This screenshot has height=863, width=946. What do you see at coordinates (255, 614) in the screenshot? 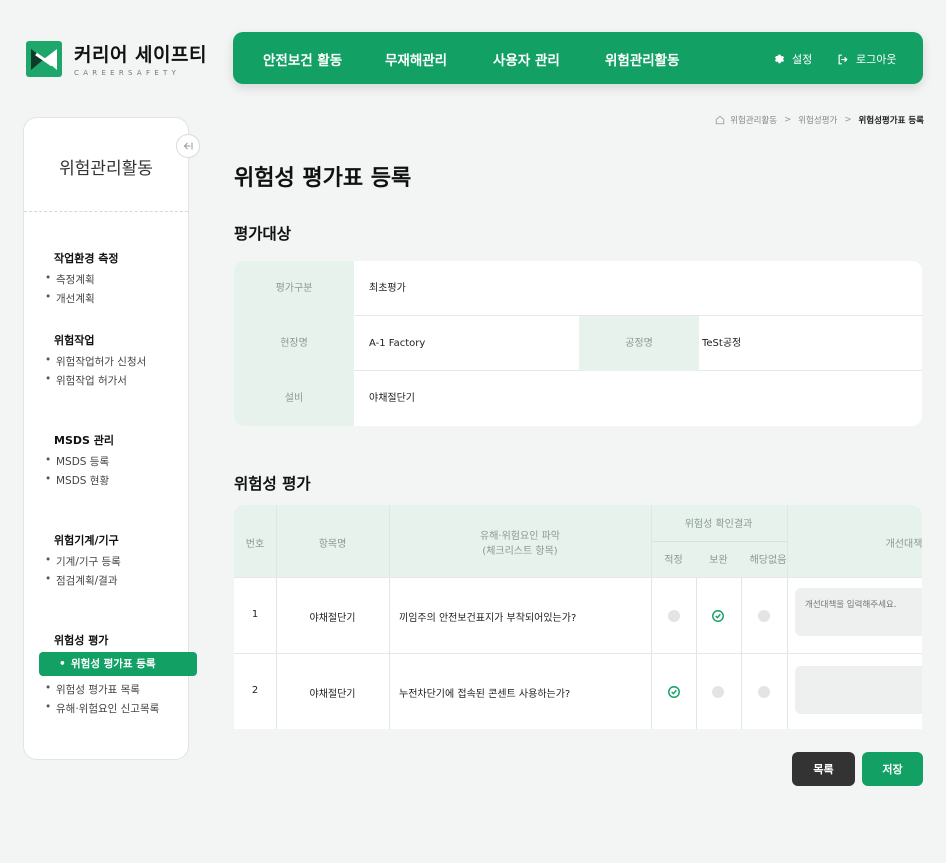
I see `row-no: 1` at bounding box center [255, 614].